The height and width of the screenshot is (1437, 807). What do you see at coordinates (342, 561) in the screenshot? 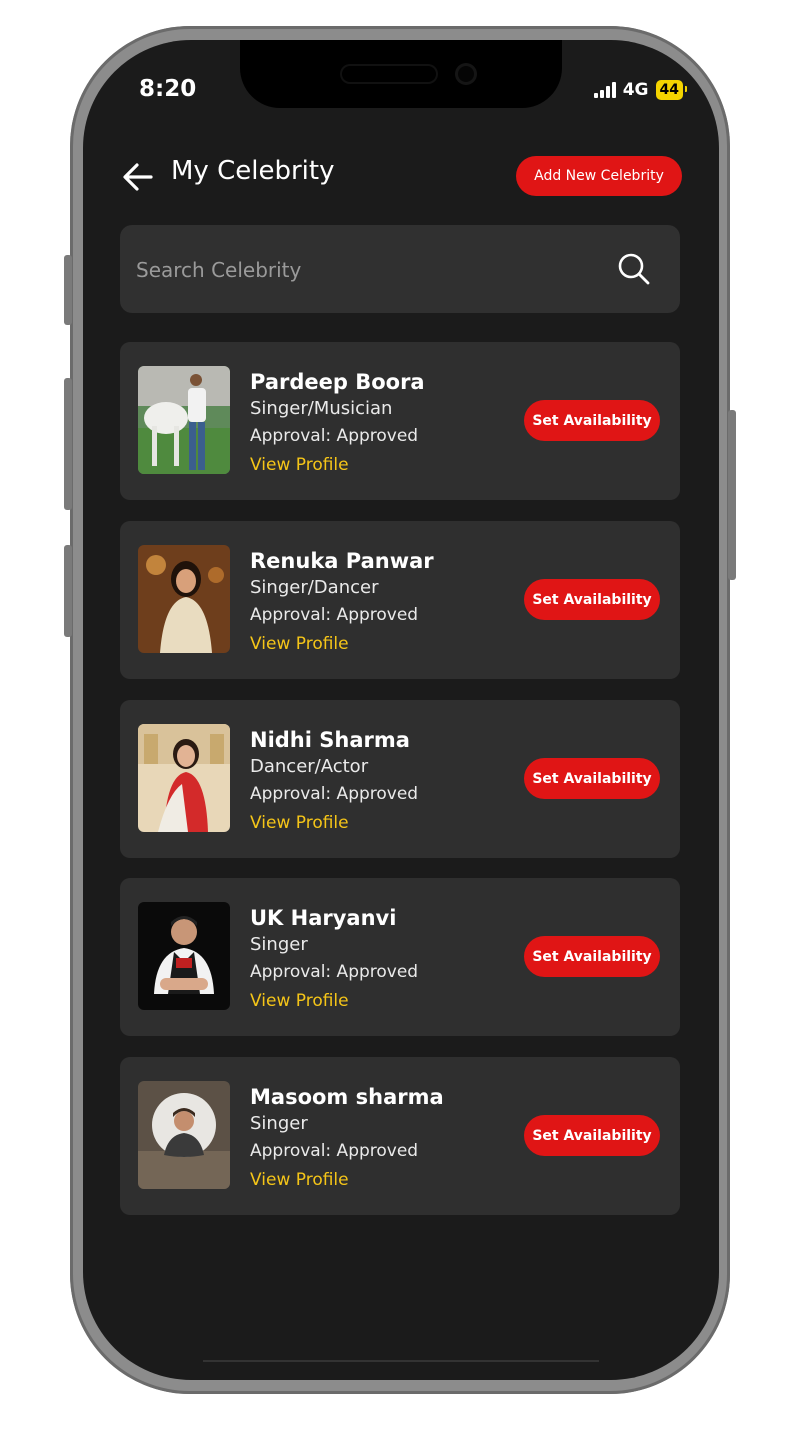
I see `celebrity-name: Renuka Panwar` at bounding box center [342, 561].